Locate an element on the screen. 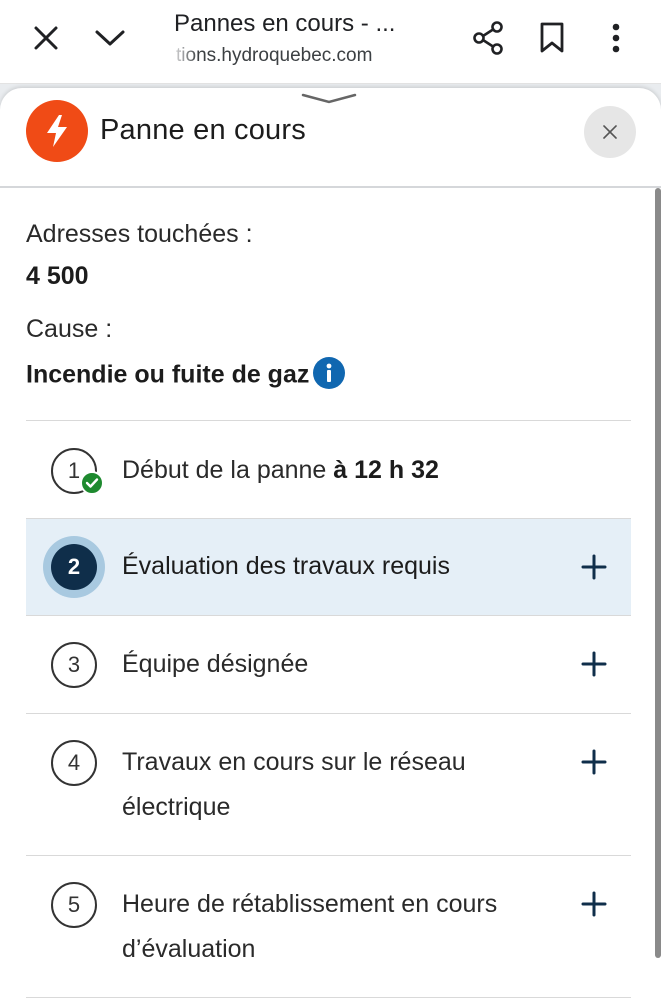 The width and height of the screenshot is (661, 1000). expand-step-3-button is located at coordinates (594, 664).